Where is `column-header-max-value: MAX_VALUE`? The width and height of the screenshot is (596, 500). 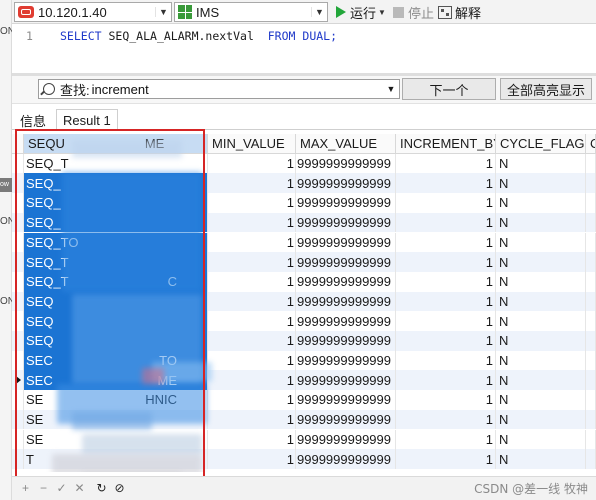 column-header-max-value: MAX_VALUE is located at coordinates (346, 144).